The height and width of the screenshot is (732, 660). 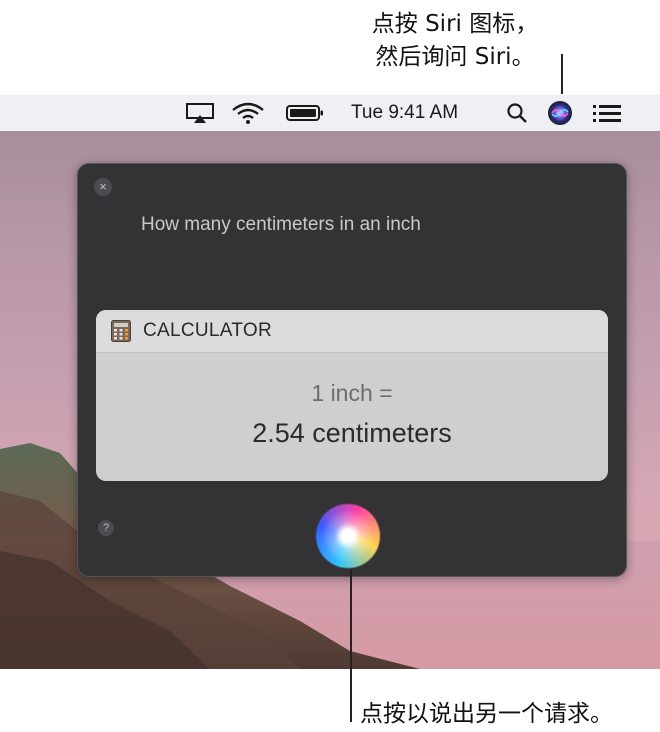 I want to click on search-icon, so click(x=517, y=113).